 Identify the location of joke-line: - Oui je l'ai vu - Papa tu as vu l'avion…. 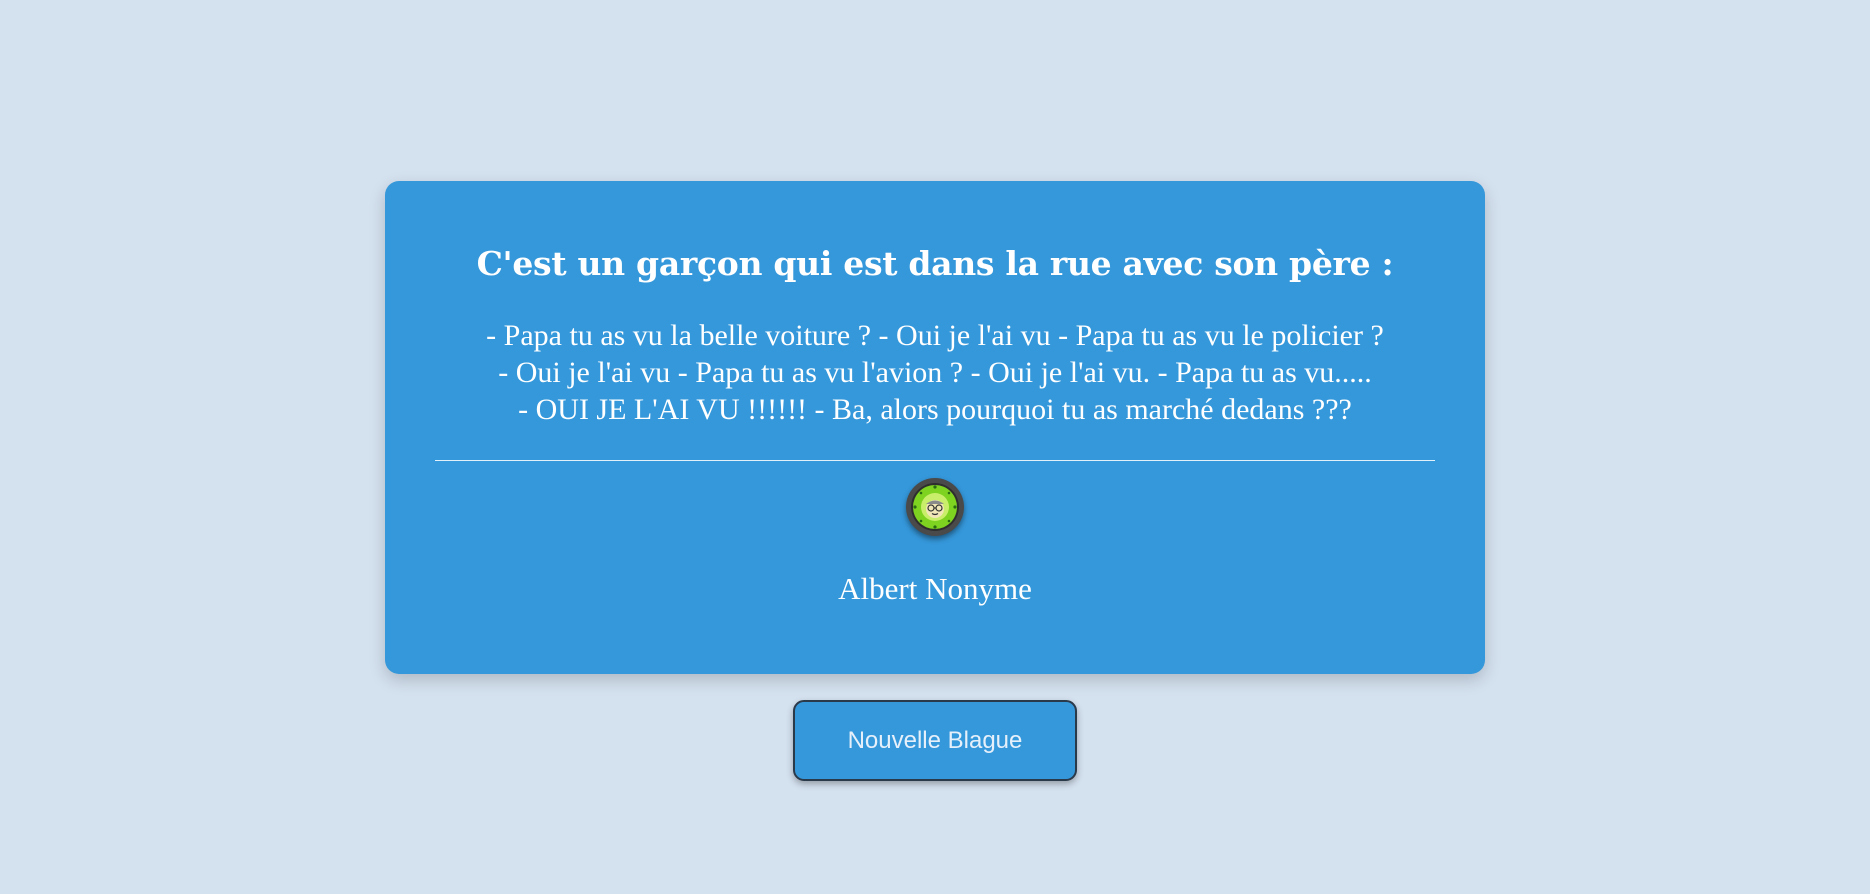
(935, 372).